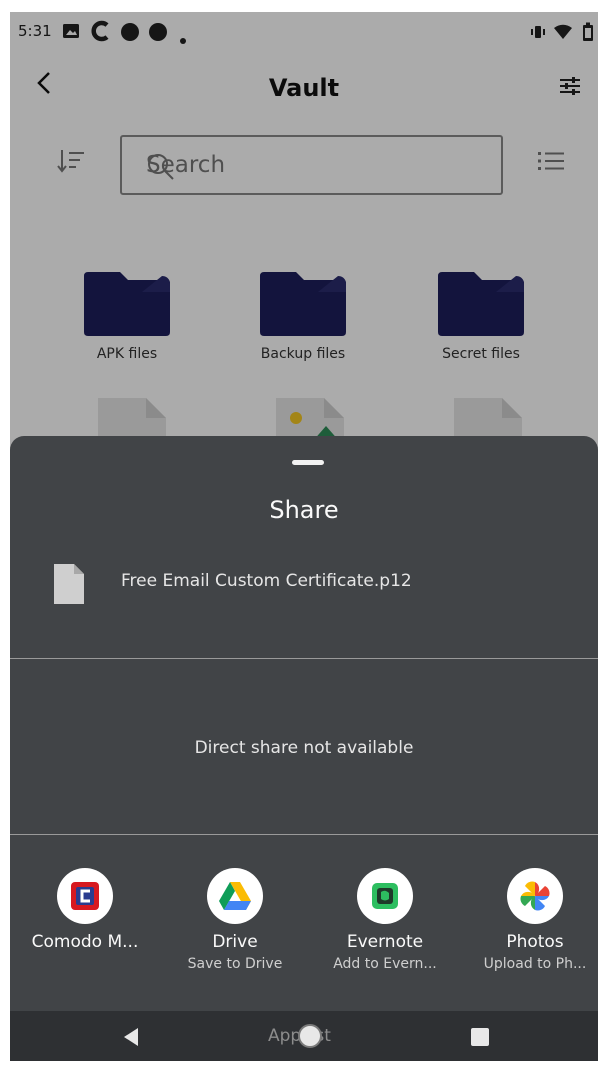  What do you see at coordinates (266, 581) in the screenshot?
I see `shared-file-name: Free Email Custom Certificate.p12` at bounding box center [266, 581].